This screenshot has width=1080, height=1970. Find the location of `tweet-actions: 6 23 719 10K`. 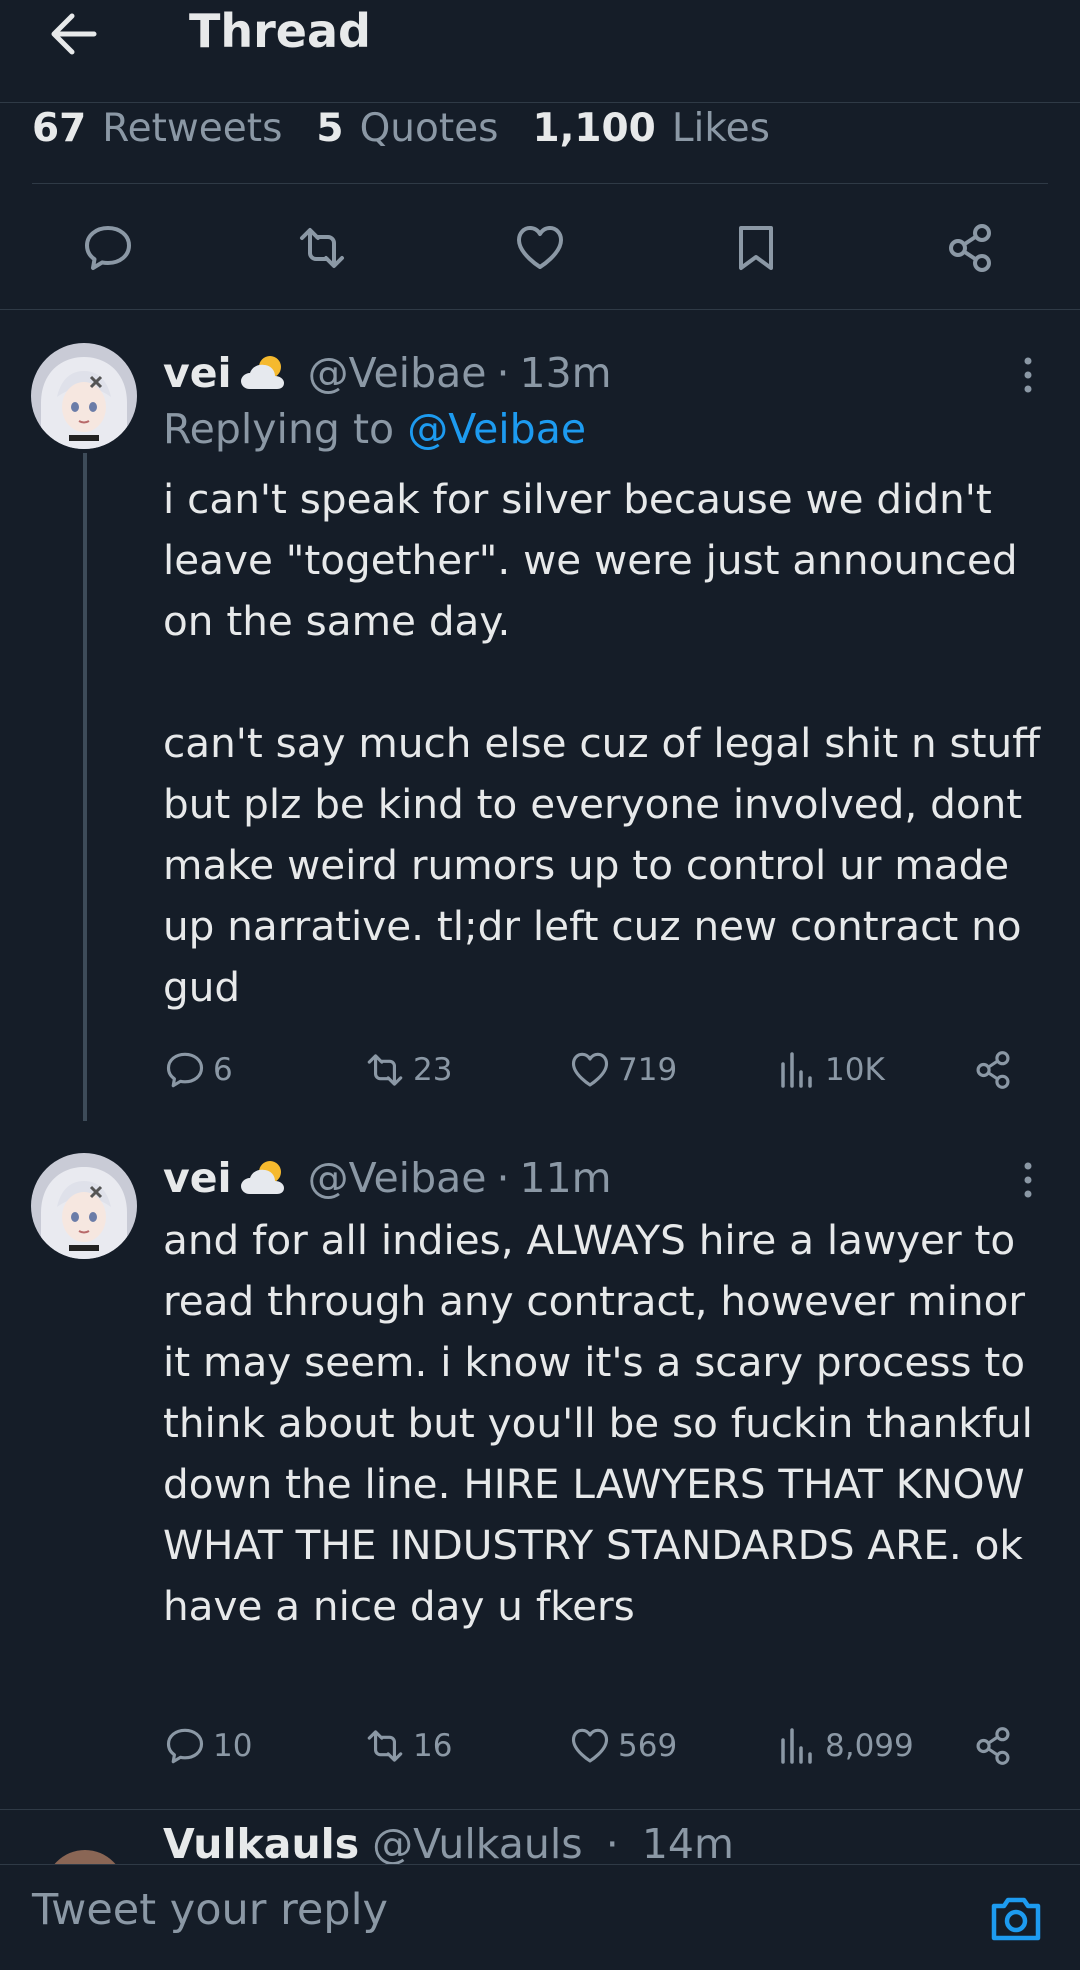

tweet-actions: 6 23 719 10K is located at coordinates (603, 1070).